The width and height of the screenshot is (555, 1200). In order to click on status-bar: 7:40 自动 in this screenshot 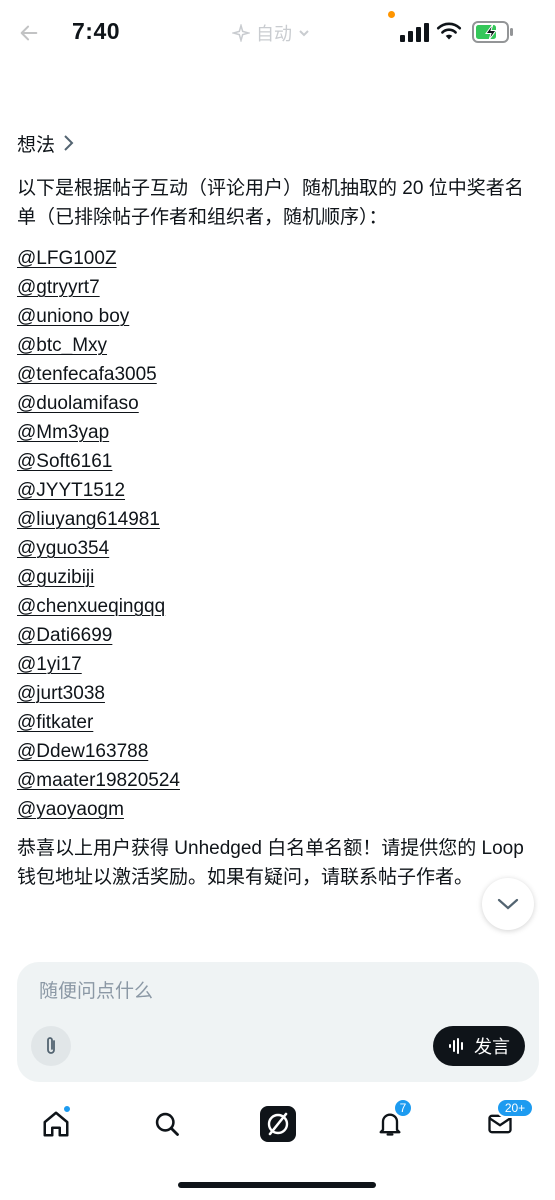, I will do `click(277, 32)`.